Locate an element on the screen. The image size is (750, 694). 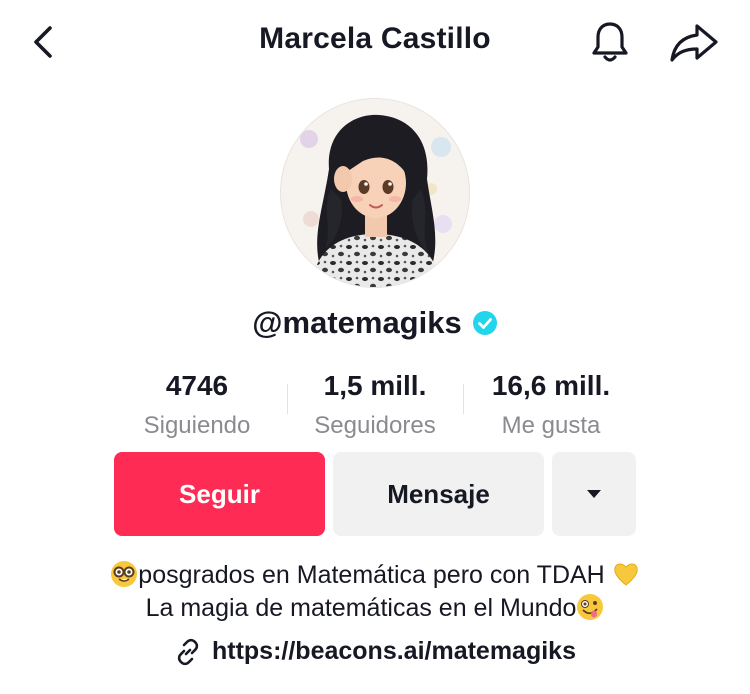
stat-followers-value: 1,5 mill. is located at coordinates (375, 385).